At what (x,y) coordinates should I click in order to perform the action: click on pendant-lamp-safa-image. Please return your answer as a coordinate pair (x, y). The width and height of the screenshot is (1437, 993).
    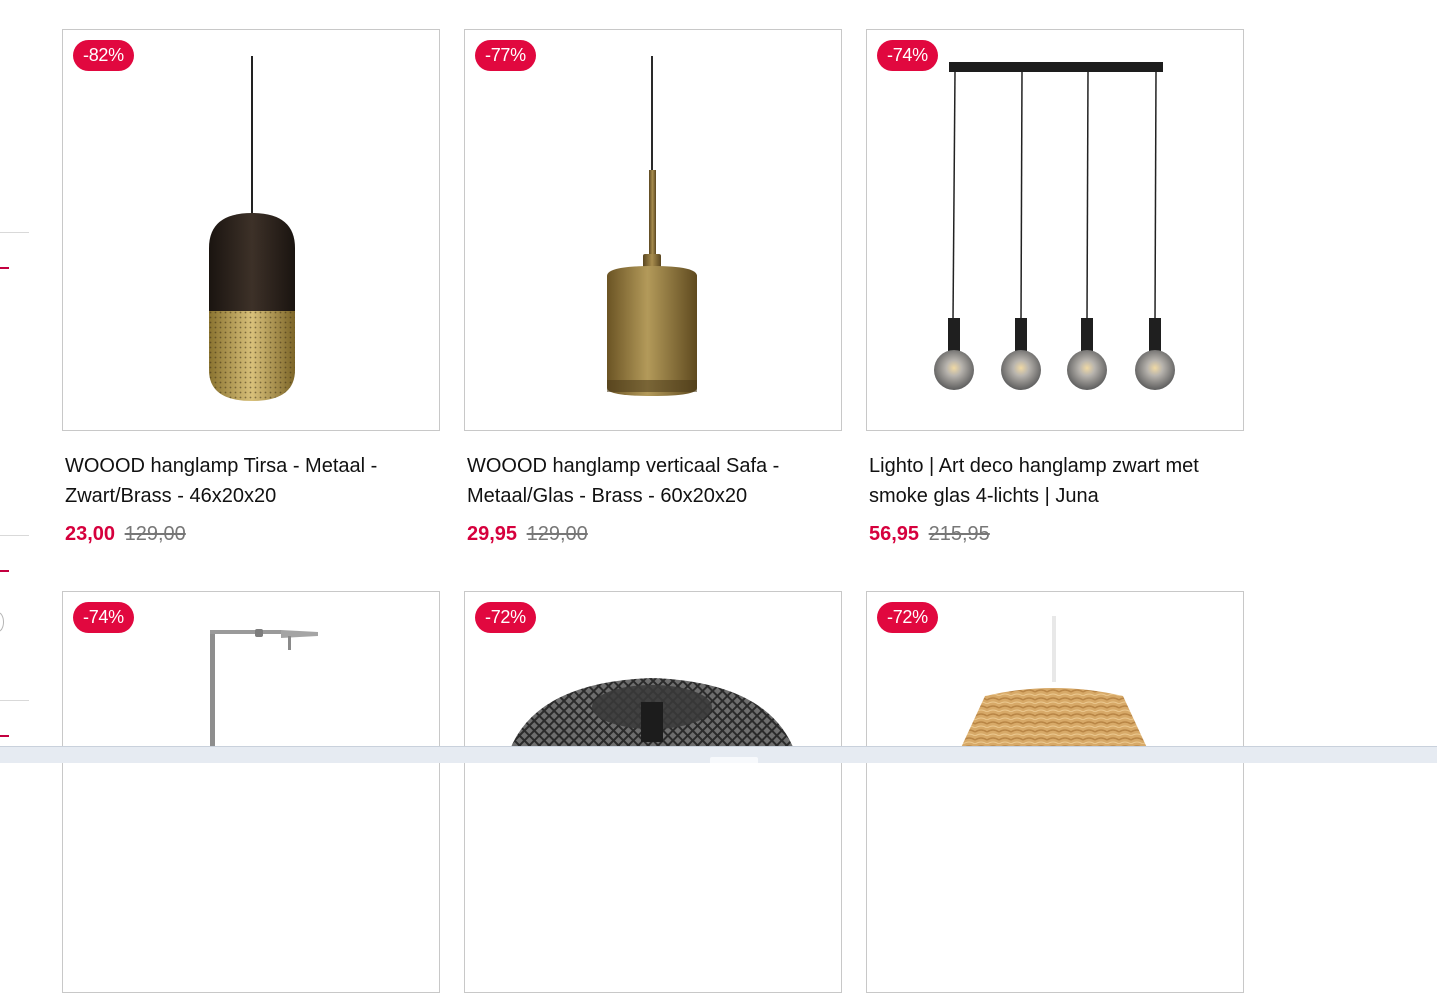
    Looking at the image, I should click on (652, 226).